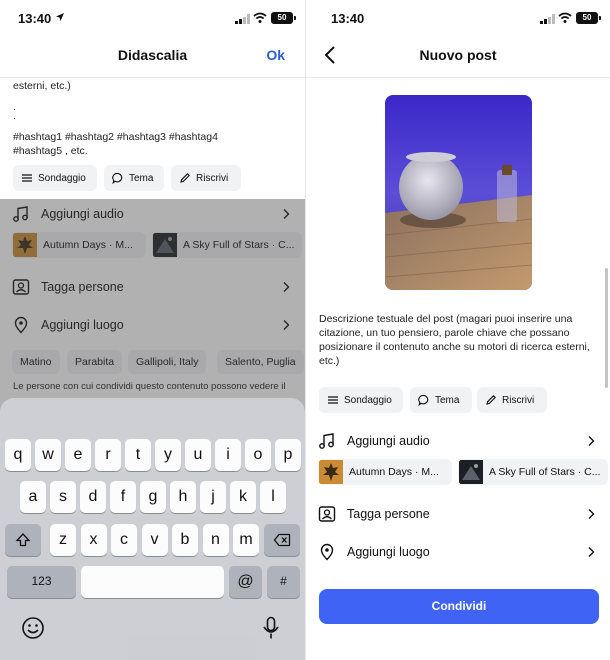 The width and height of the screenshot is (610, 660). Describe the element at coordinates (63, 497) in the screenshot. I see `key-s: s` at that location.